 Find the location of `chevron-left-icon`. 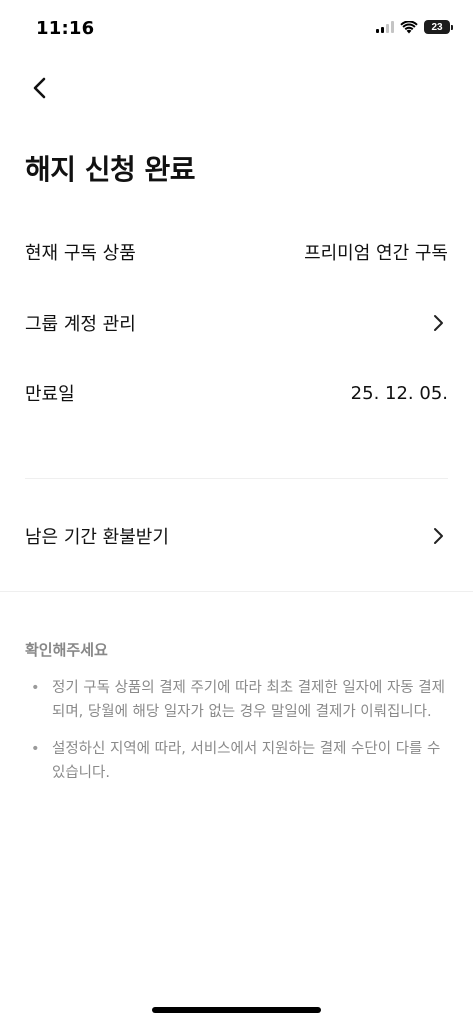

chevron-left-icon is located at coordinates (39, 88).